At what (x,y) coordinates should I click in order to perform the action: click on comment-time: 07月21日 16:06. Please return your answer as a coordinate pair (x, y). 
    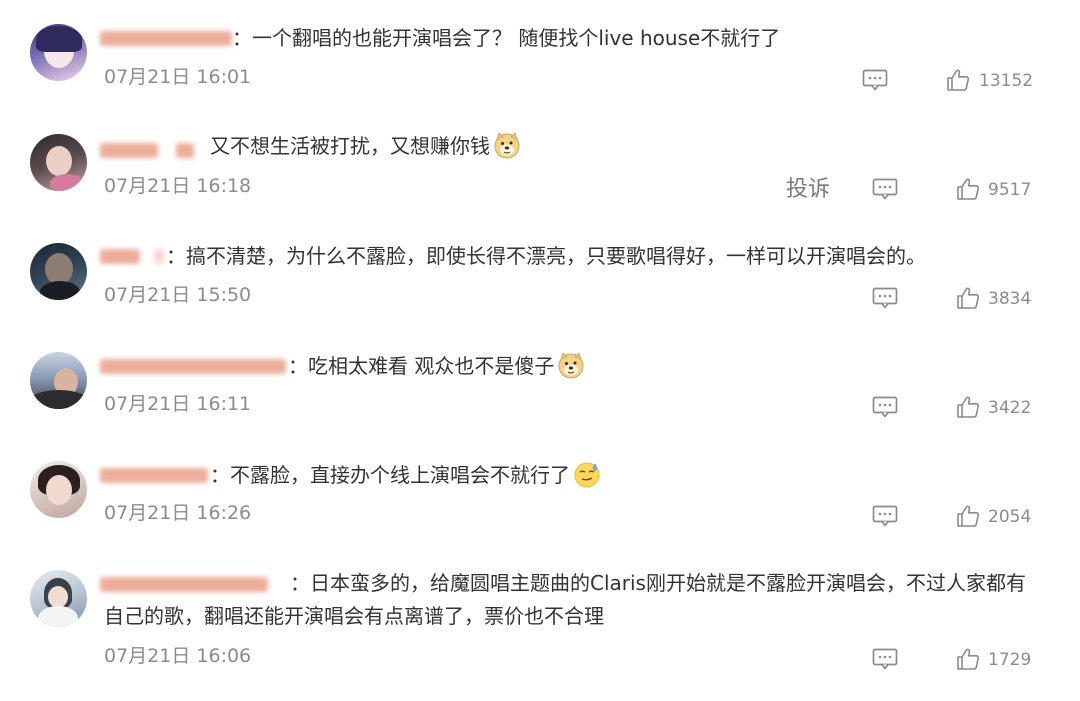
    Looking at the image, I should click on (178, 656).